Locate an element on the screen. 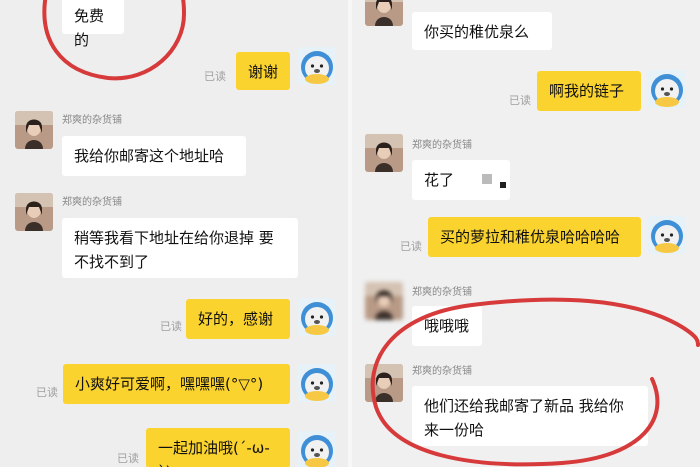  message-text: 花了 is located at coordinates (439, 180).